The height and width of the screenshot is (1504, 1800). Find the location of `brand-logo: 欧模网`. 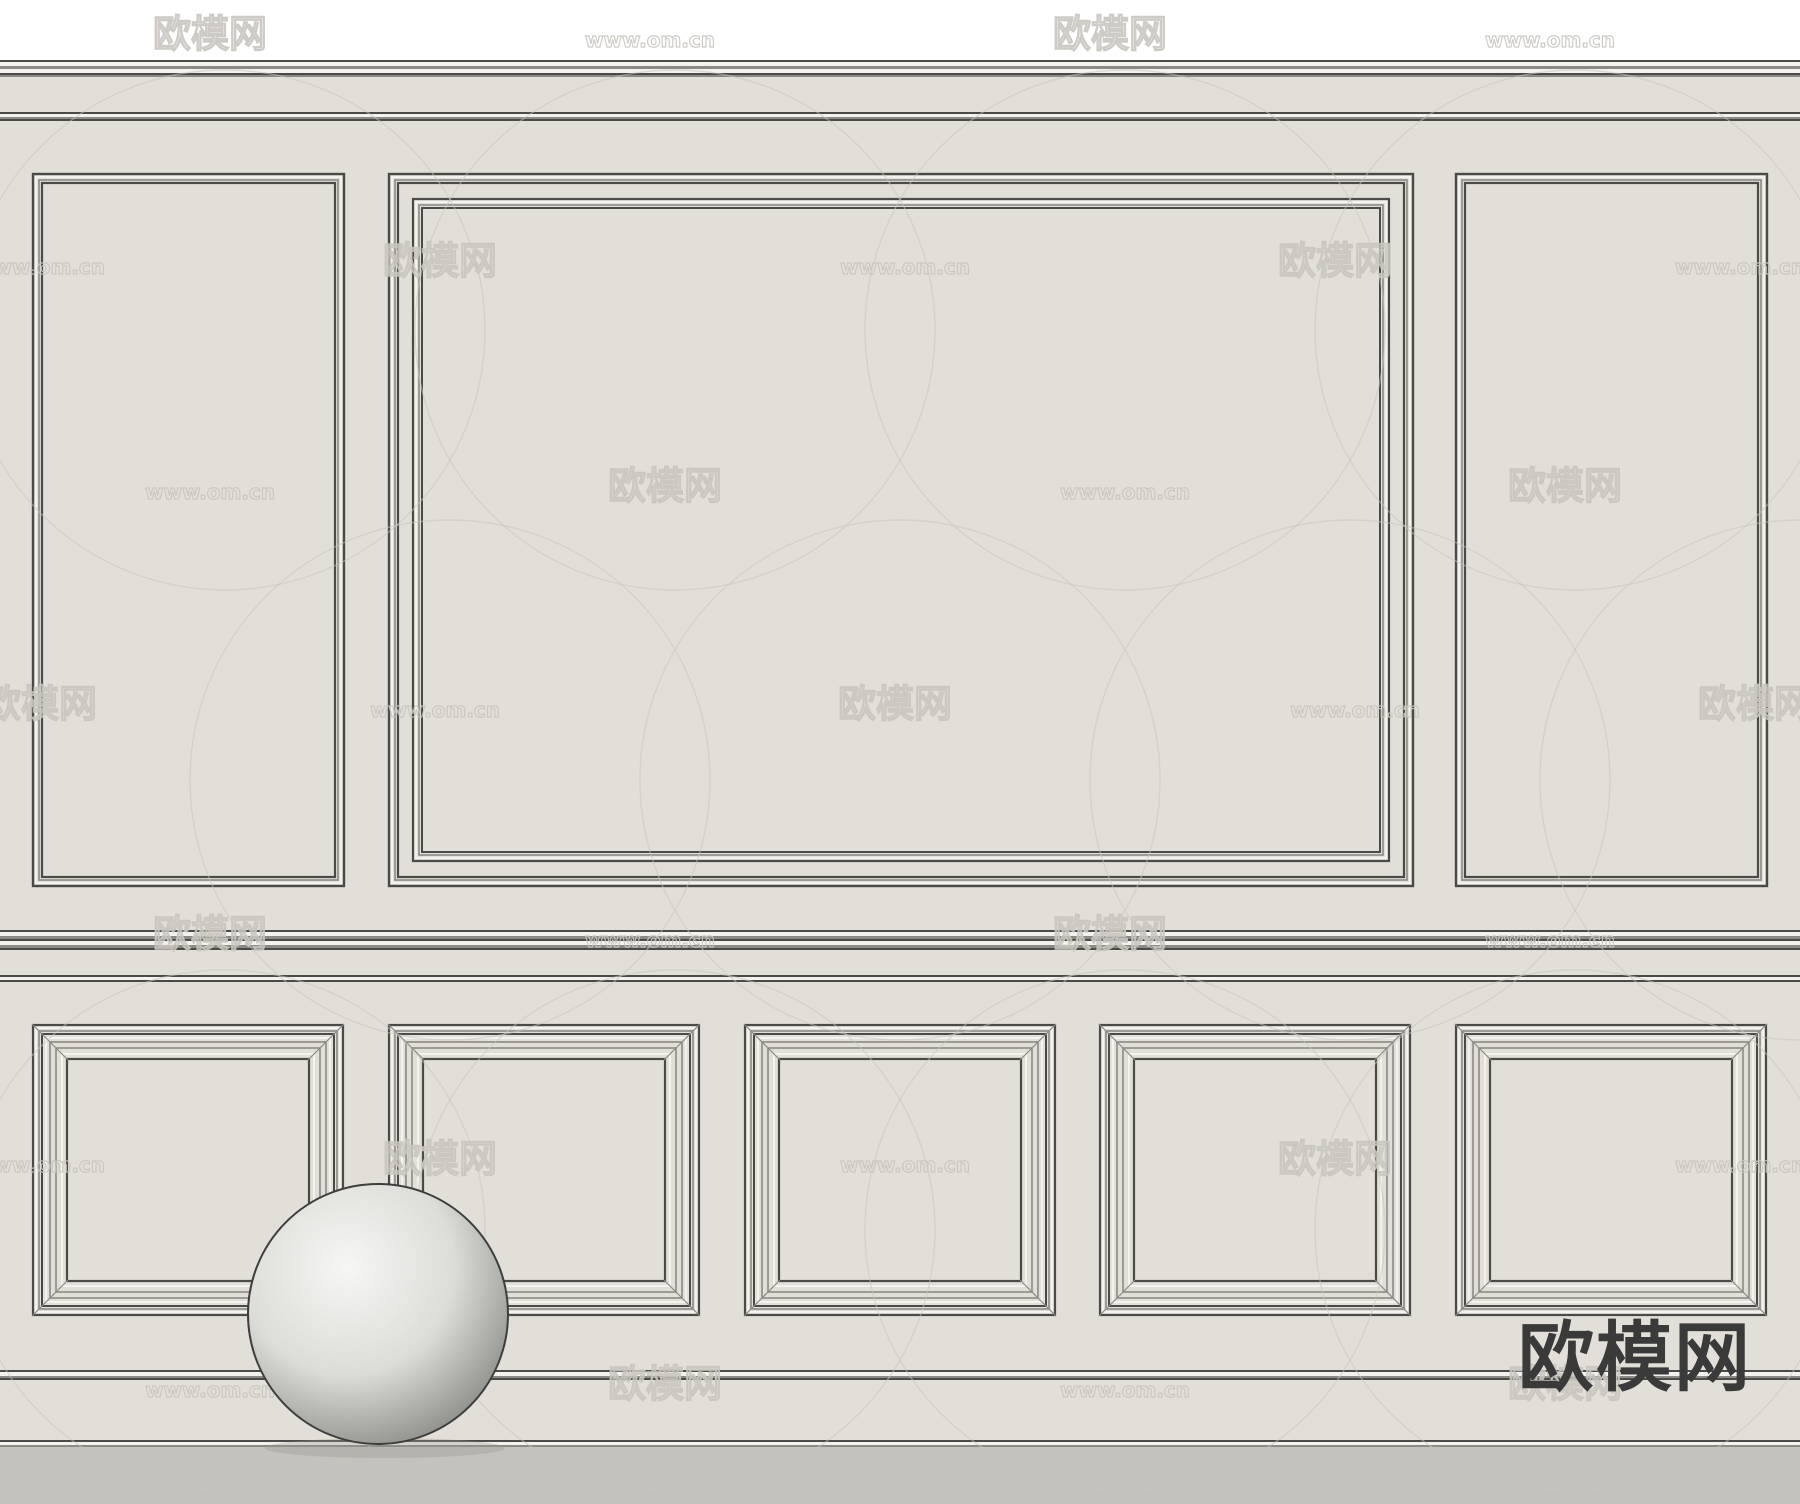

brand-logo: 欧模网 is located at coordinates (1635, 1357).